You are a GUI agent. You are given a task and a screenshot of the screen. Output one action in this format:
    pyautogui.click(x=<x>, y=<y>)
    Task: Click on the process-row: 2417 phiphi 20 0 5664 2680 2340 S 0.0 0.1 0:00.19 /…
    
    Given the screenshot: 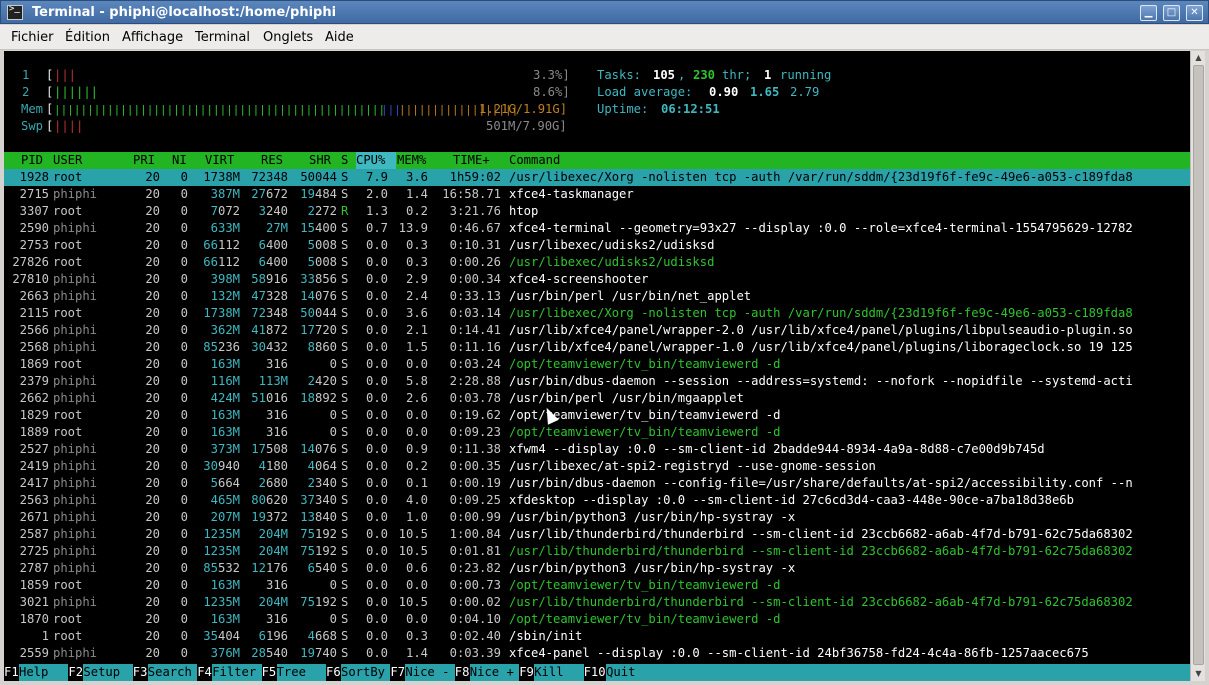 What is the action you would take?
    pyautogui.click(x=597, y=483)
    